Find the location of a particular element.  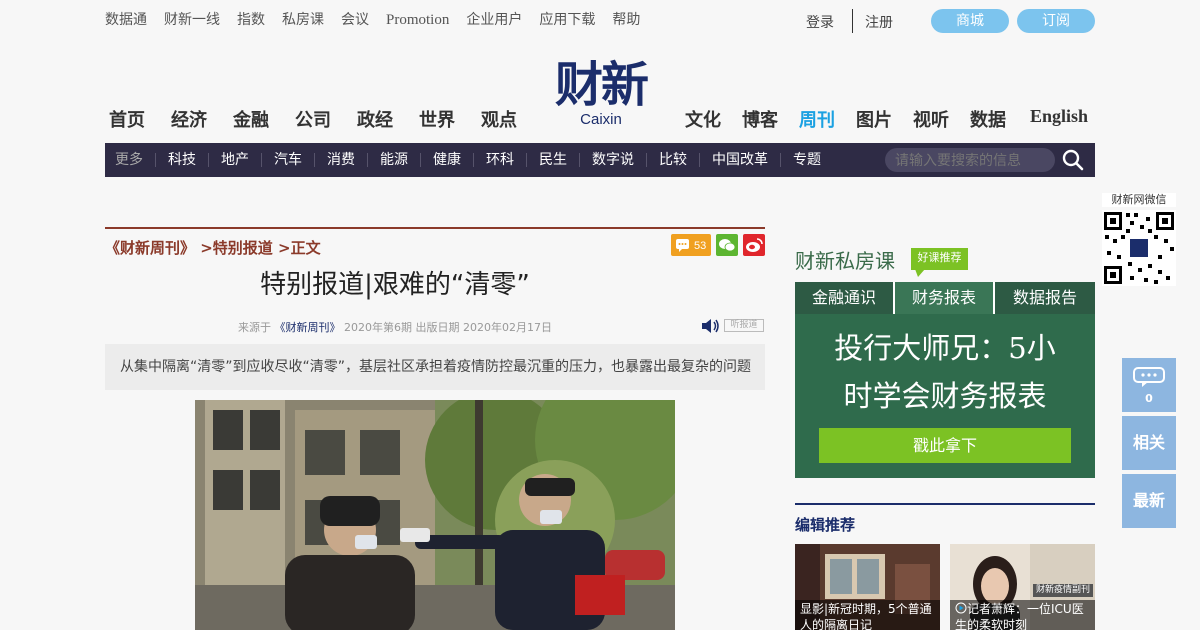

comment-bubble-icon is located at coordinates (1149, 377).